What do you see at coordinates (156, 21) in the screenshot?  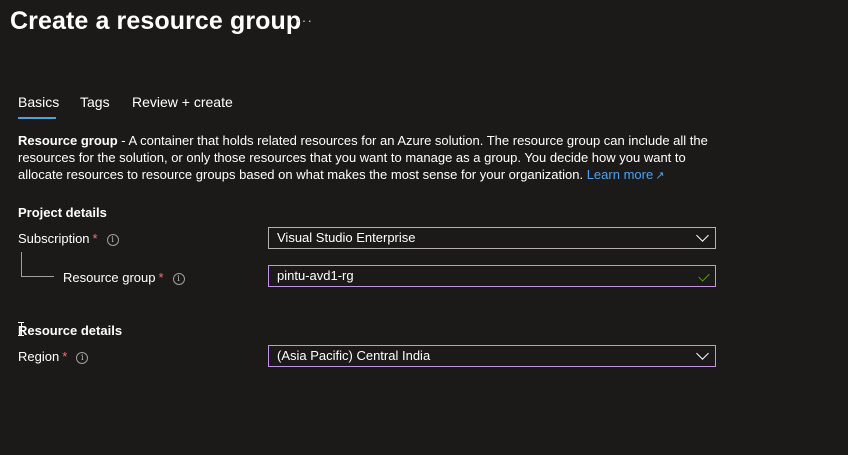 I see `page-title: Create a resource group` at bounding box center [156, 21].